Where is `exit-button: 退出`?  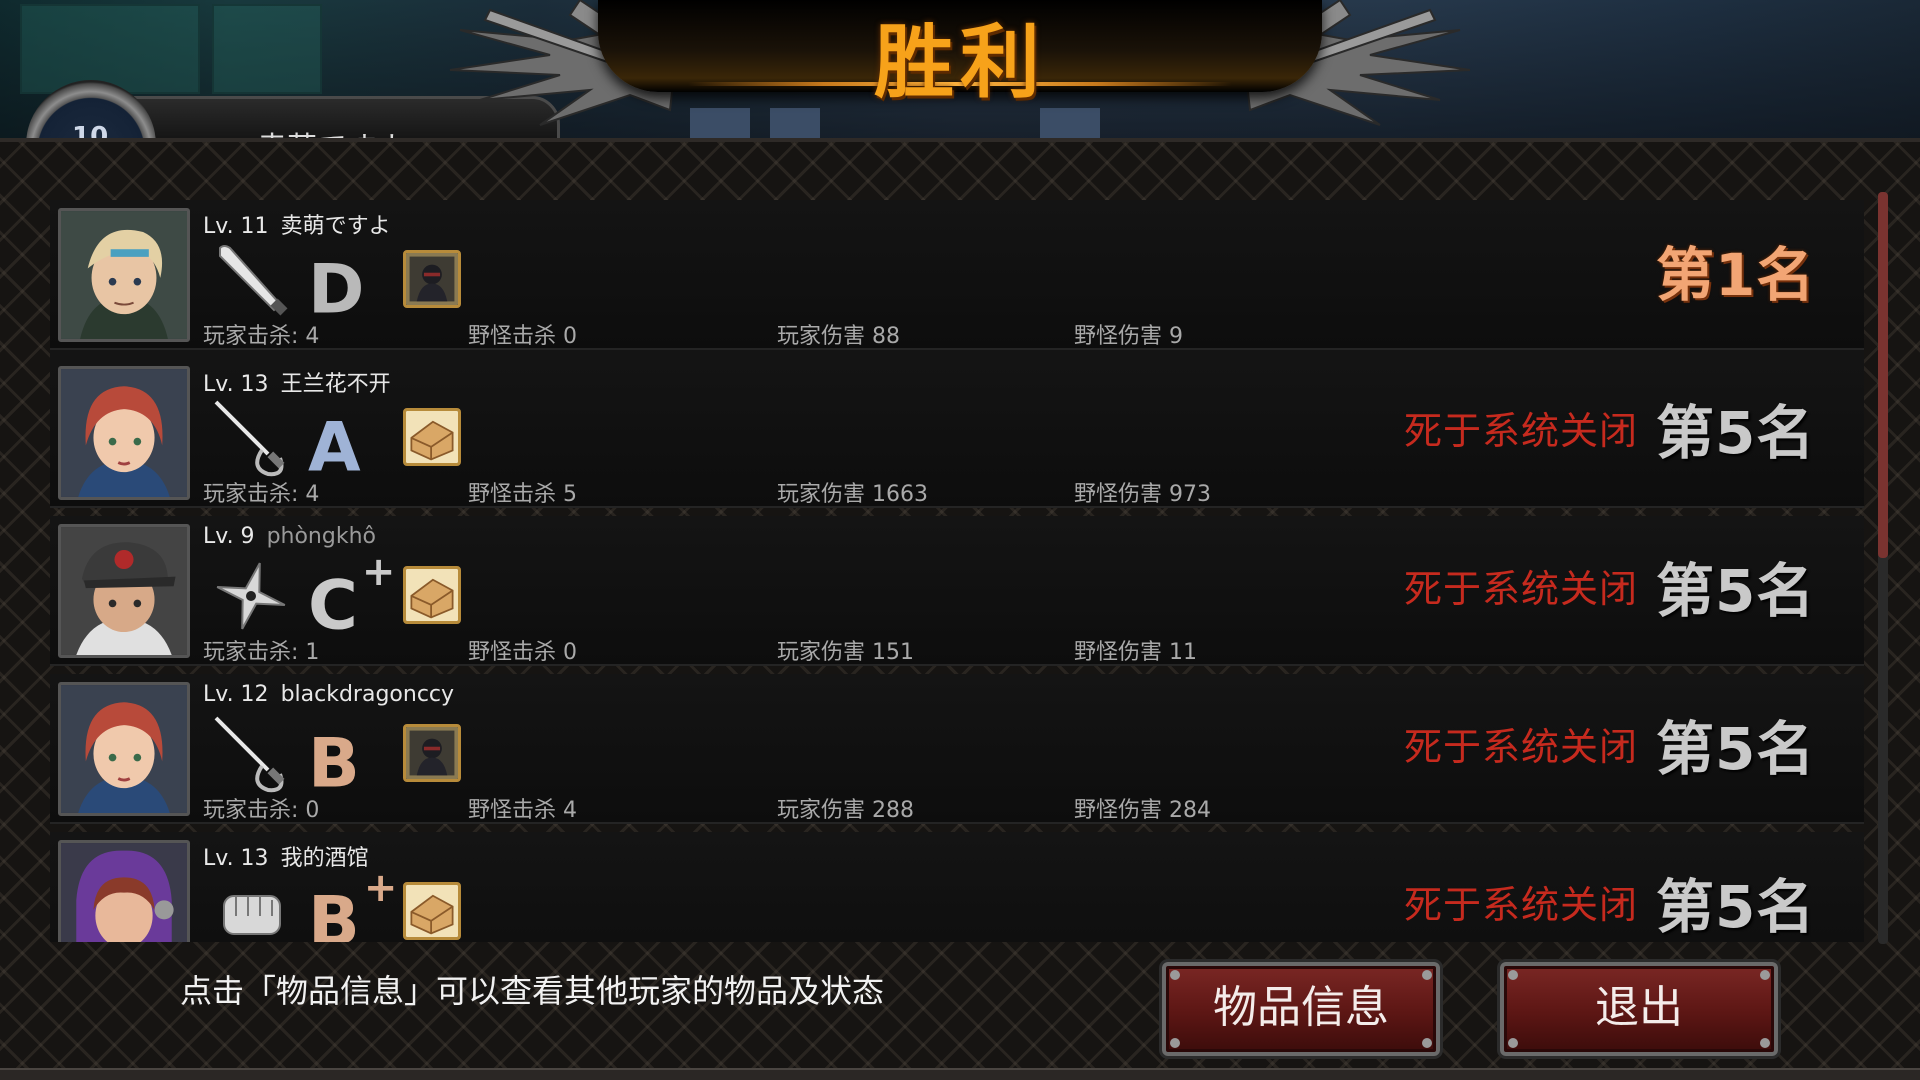 exit-button: 退出 is located at coordinates (1639, 1009).